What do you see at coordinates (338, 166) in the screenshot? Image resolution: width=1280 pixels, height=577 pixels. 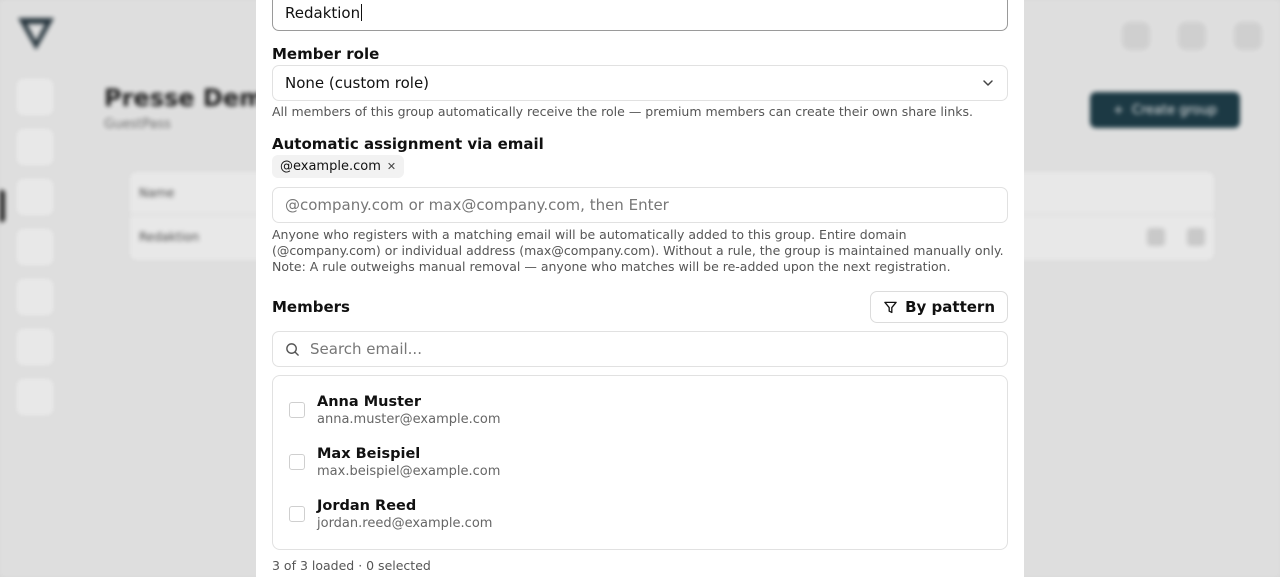 I see `email-rule-chip: @example.com ✕` at bounding box center [338, 166].